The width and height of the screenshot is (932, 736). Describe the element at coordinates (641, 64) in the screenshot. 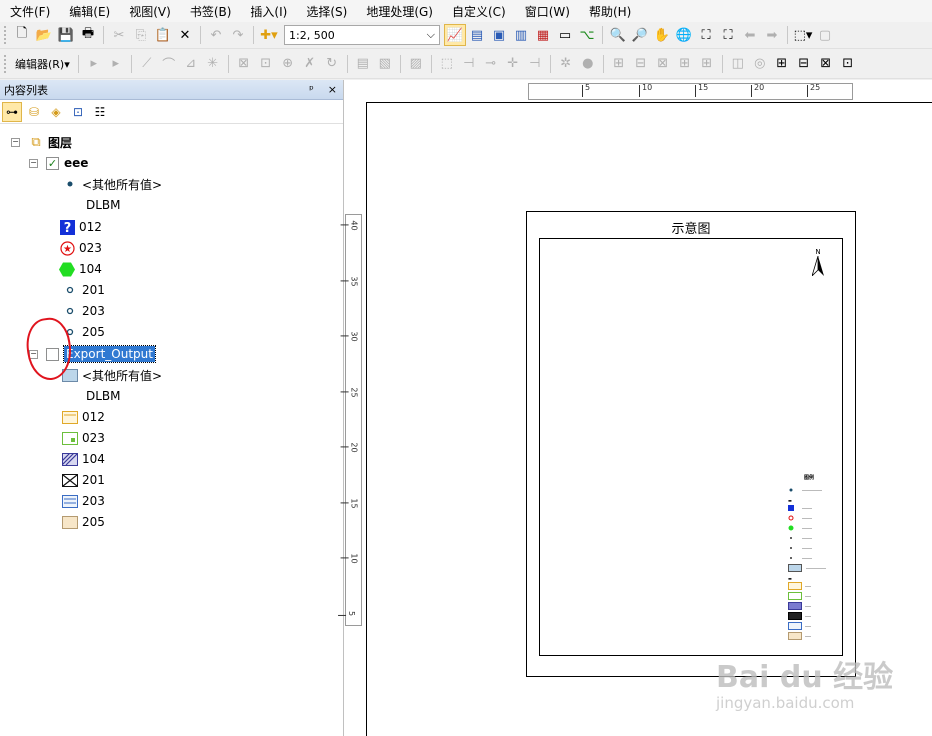

I see `layer-control-icon: ⊟` at that location.